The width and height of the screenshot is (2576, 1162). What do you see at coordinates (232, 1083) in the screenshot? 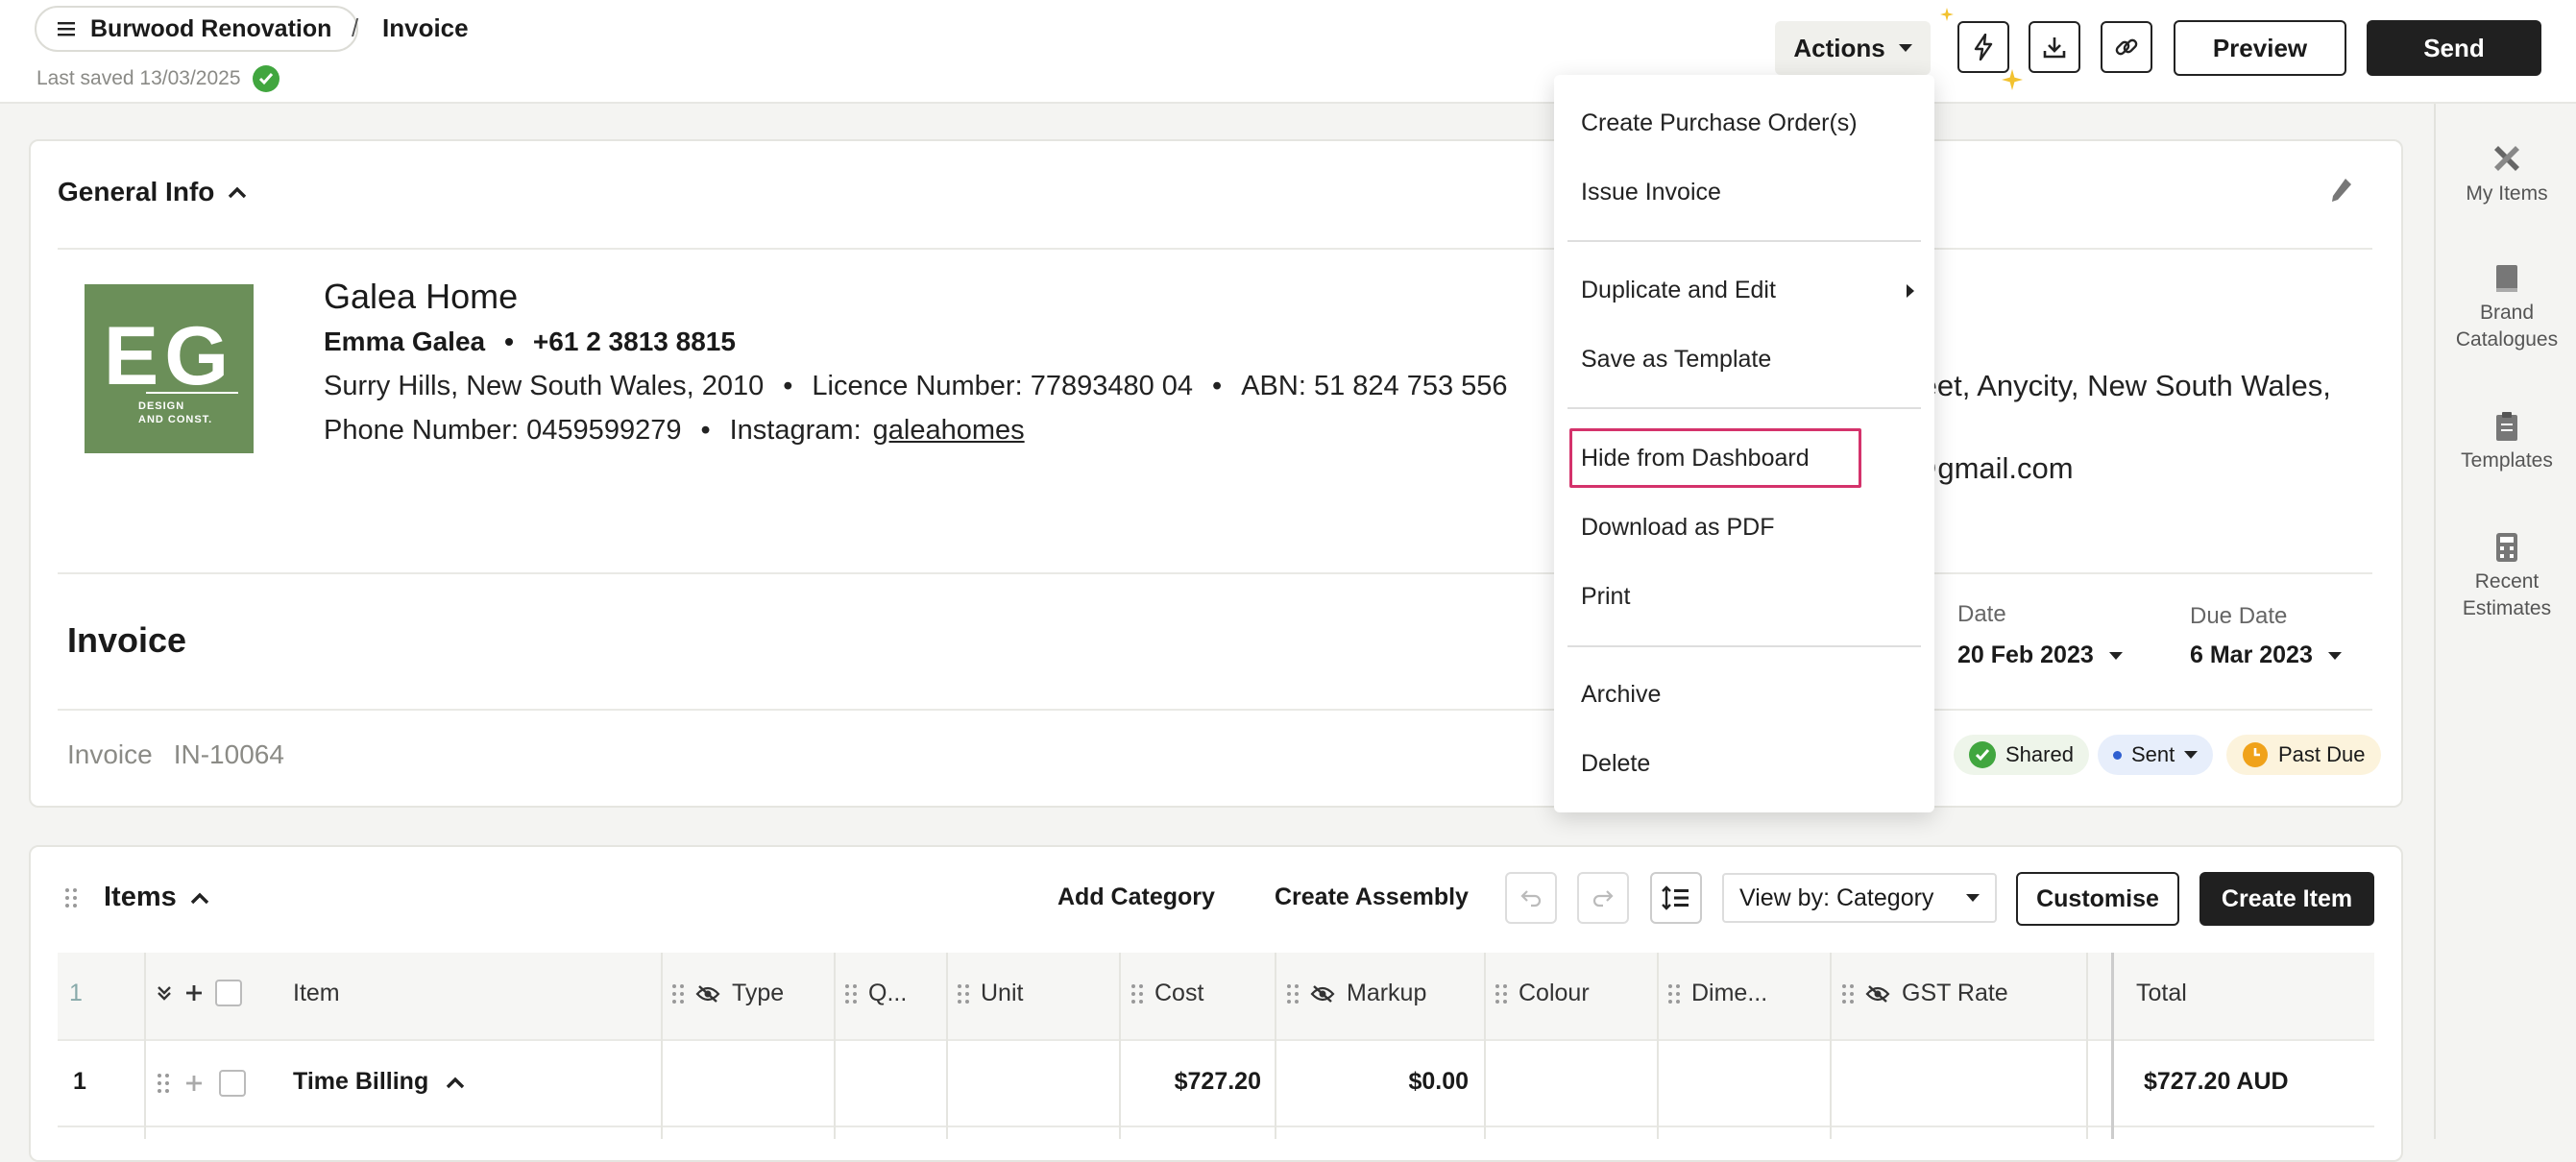
I see `row-checkbox` at bounding box center [232, 1083].